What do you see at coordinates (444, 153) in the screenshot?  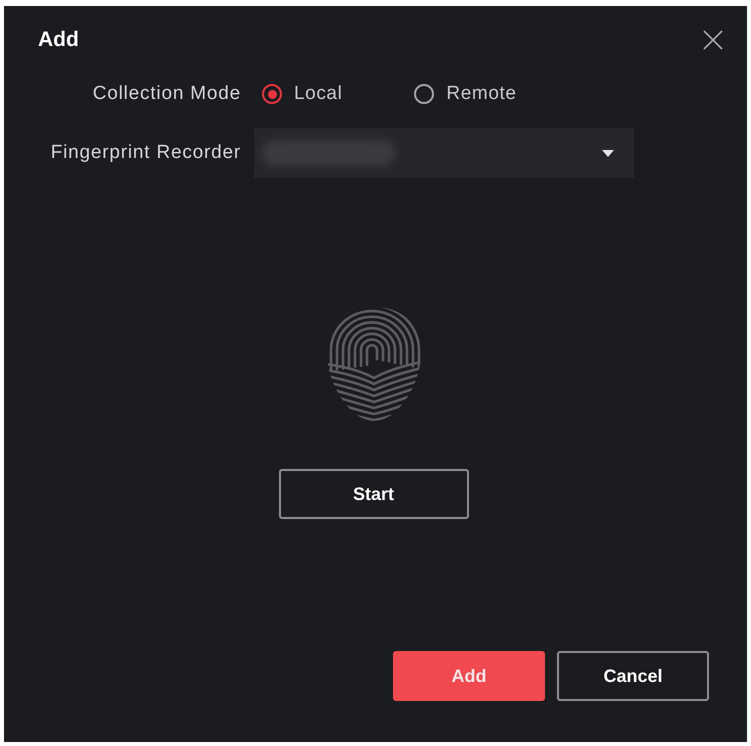 I see `dropdown-field` at bounding box center [444, 153].